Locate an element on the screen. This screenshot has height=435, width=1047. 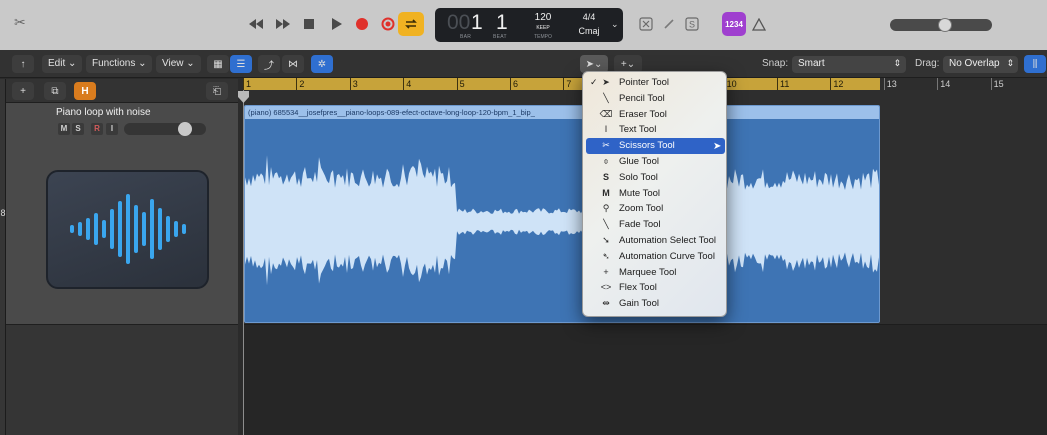
svg-text: S is located at coordinates (692, 25).